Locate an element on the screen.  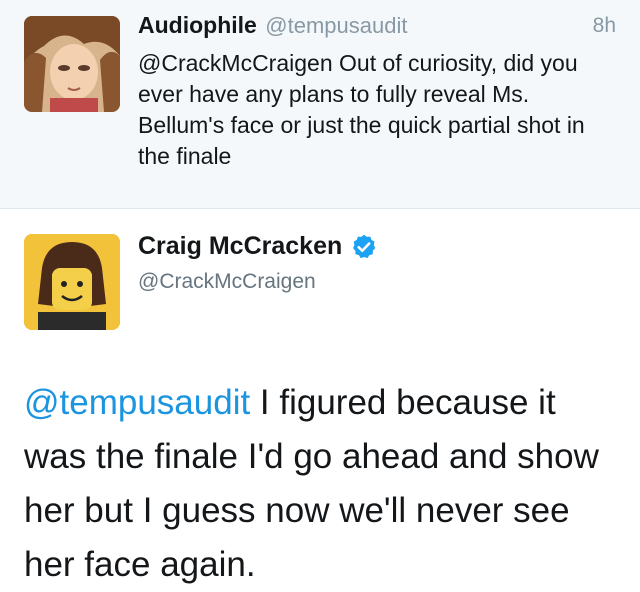
author-name-row: Craig McCracken is located at coordinates (258, 246).